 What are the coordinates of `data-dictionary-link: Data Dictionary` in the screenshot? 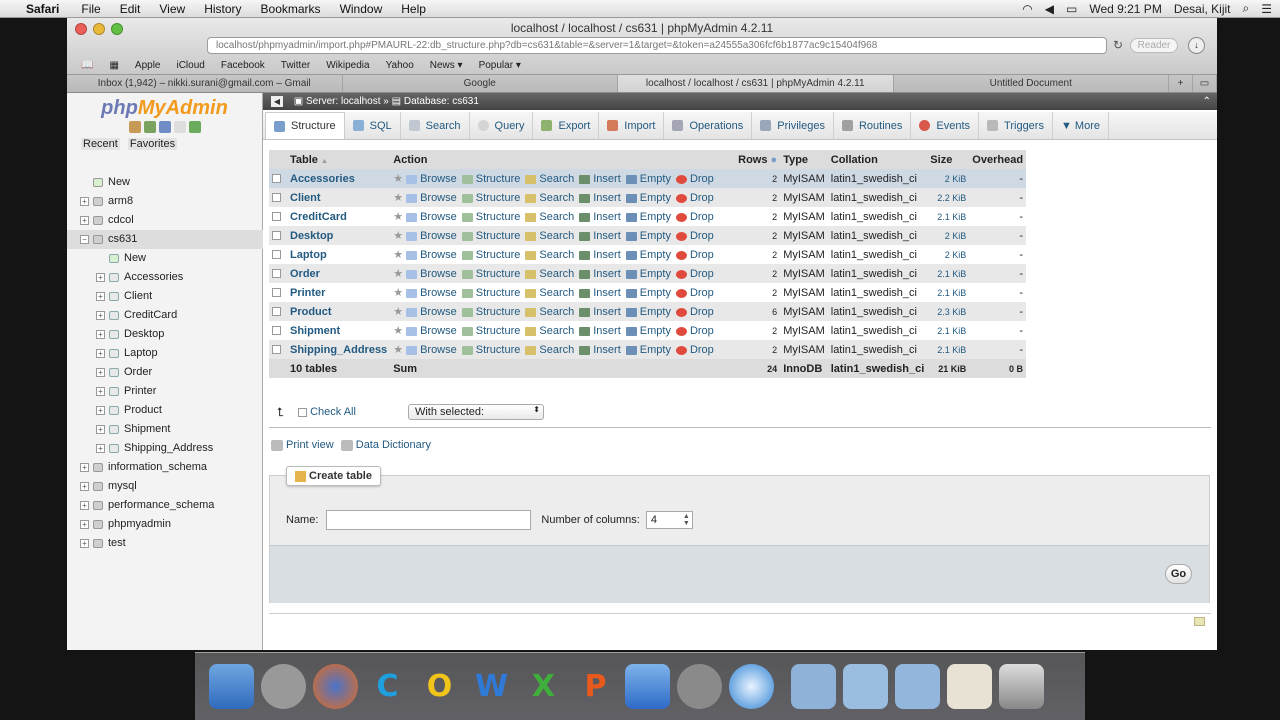 It's located at (393, 445).